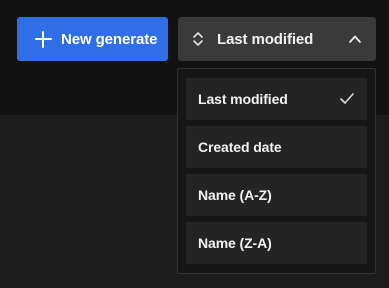 This screenshot has width=389, height=288. I want to click on sort-option-last-modified: Last modified, so click(276, 99).